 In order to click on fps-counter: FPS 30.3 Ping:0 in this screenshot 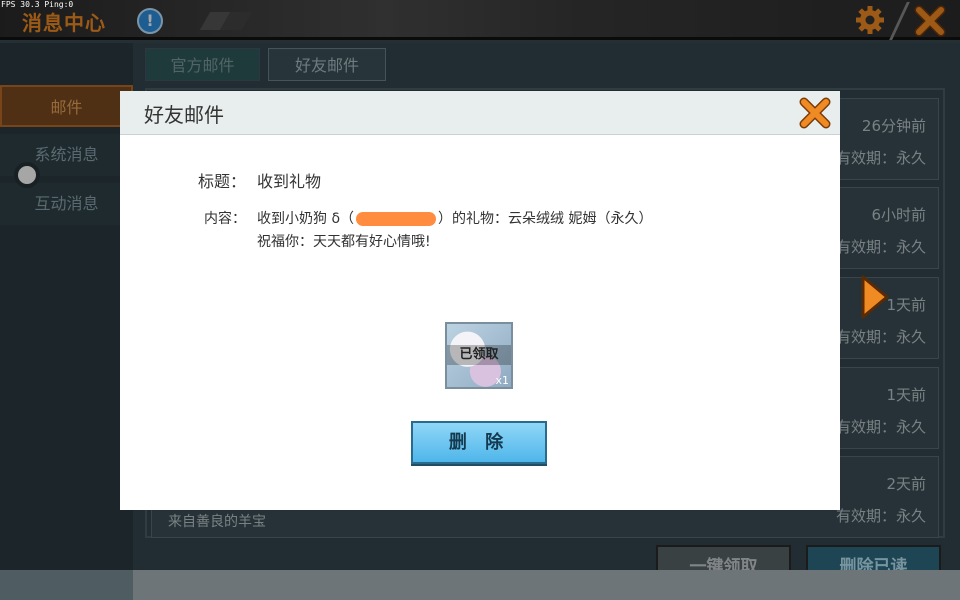, I will do `click(37, 4)`.